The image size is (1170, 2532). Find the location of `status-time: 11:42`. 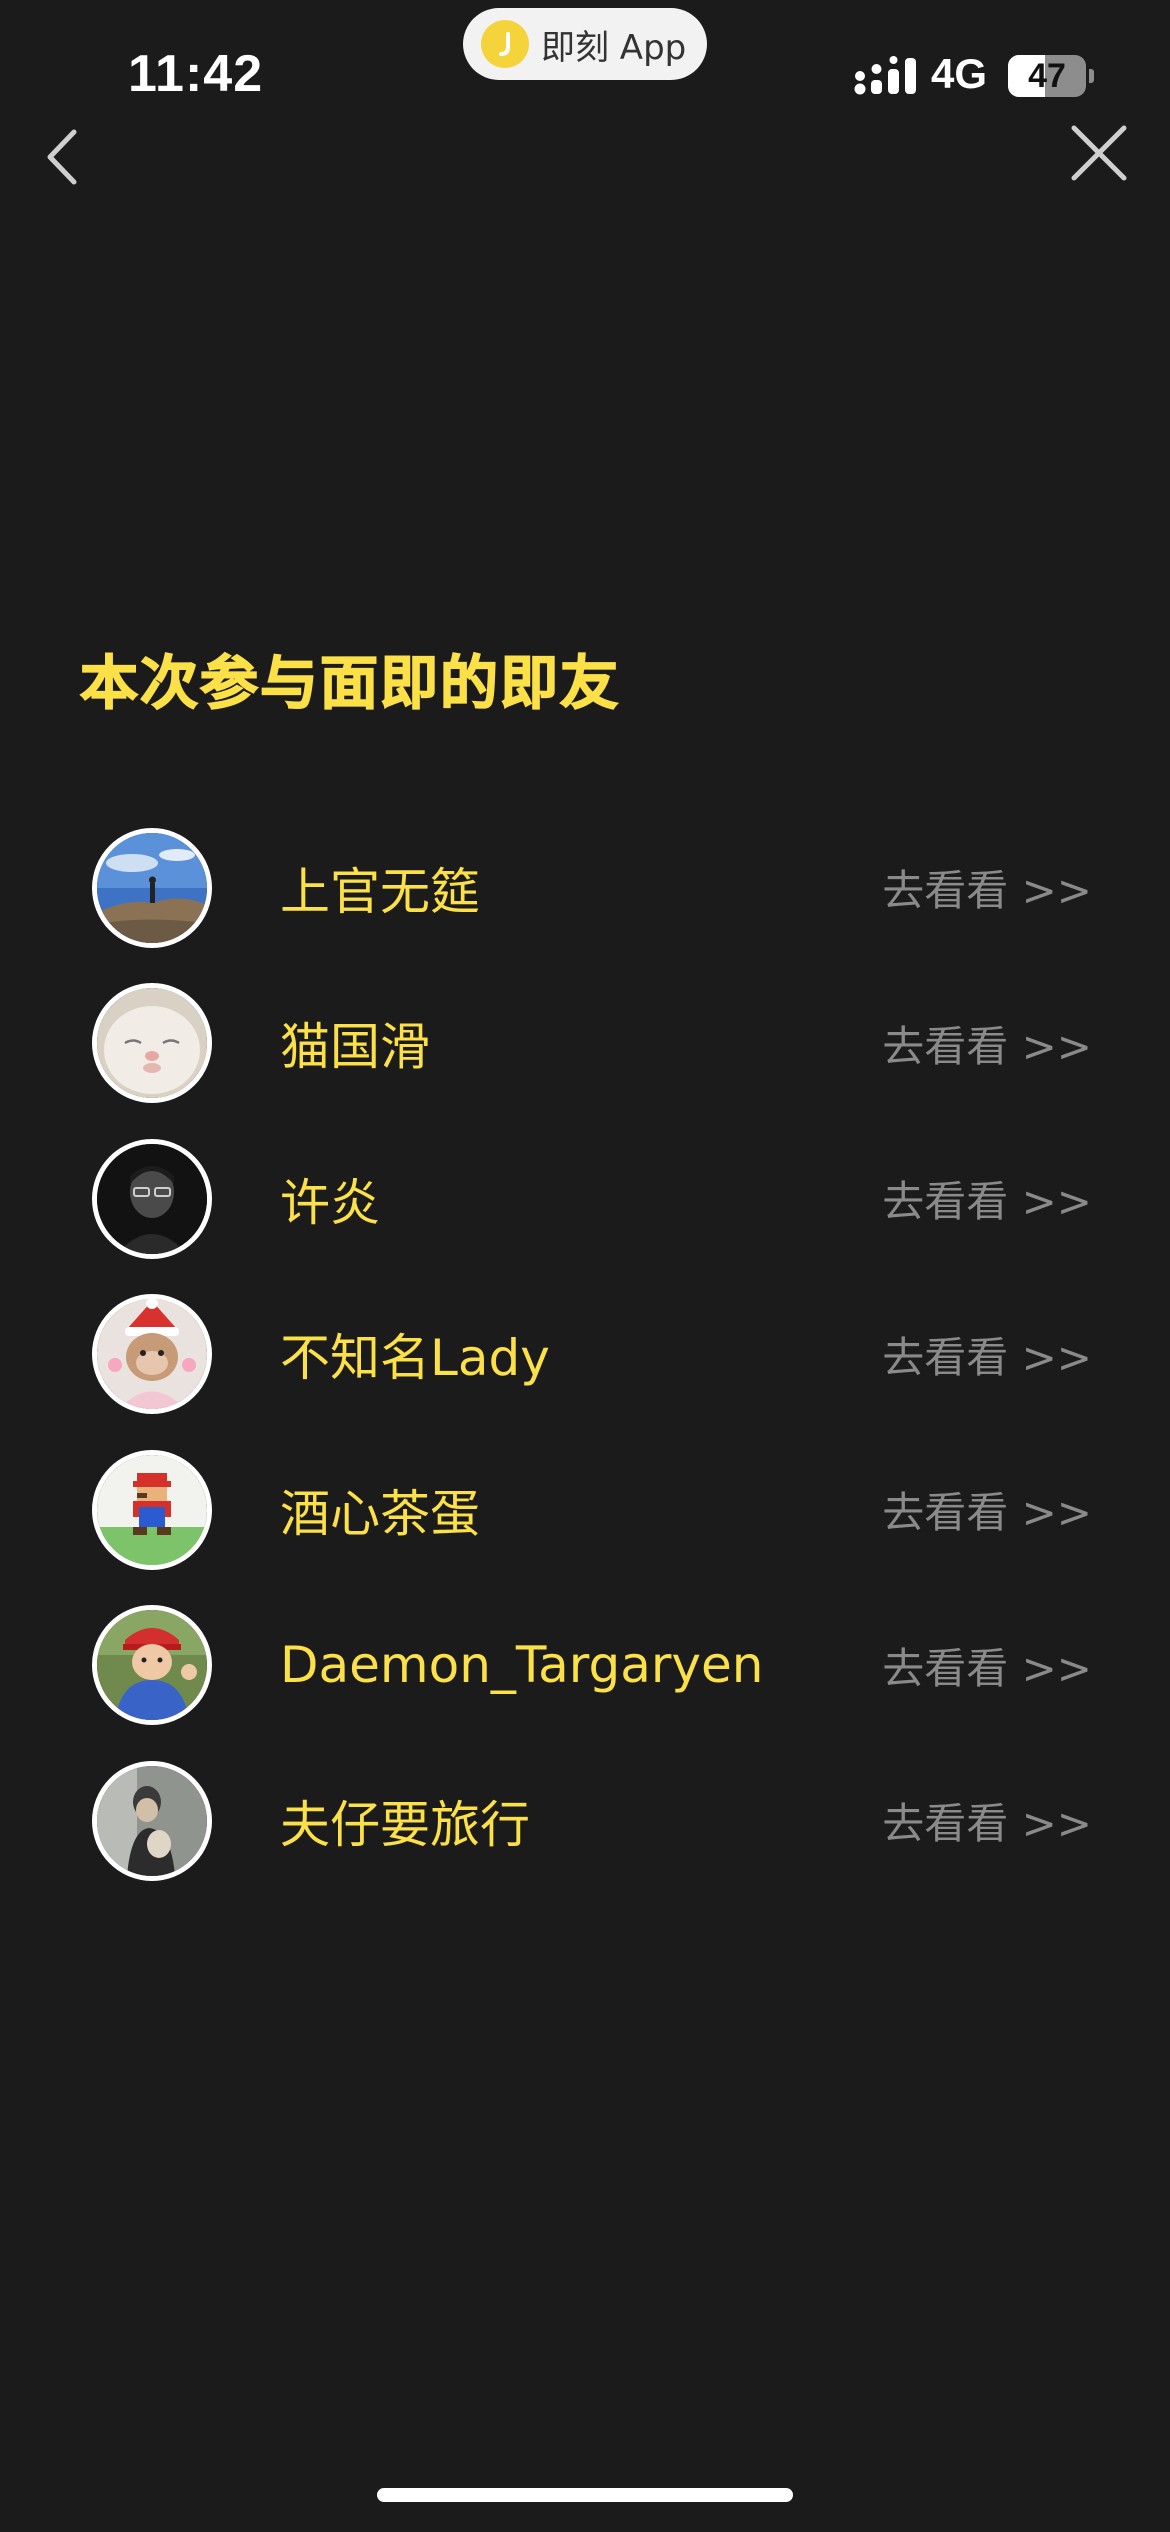

status-time: 11:42 is located at coordinates (196, 74).